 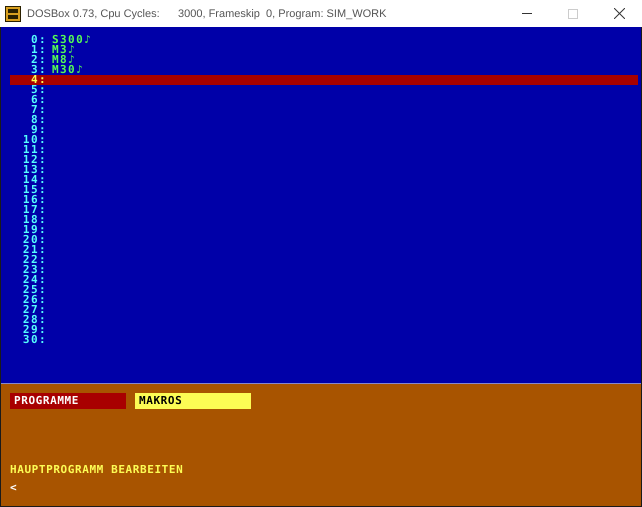 I want to click on line-number: 17:, so click(x=34, y=210).